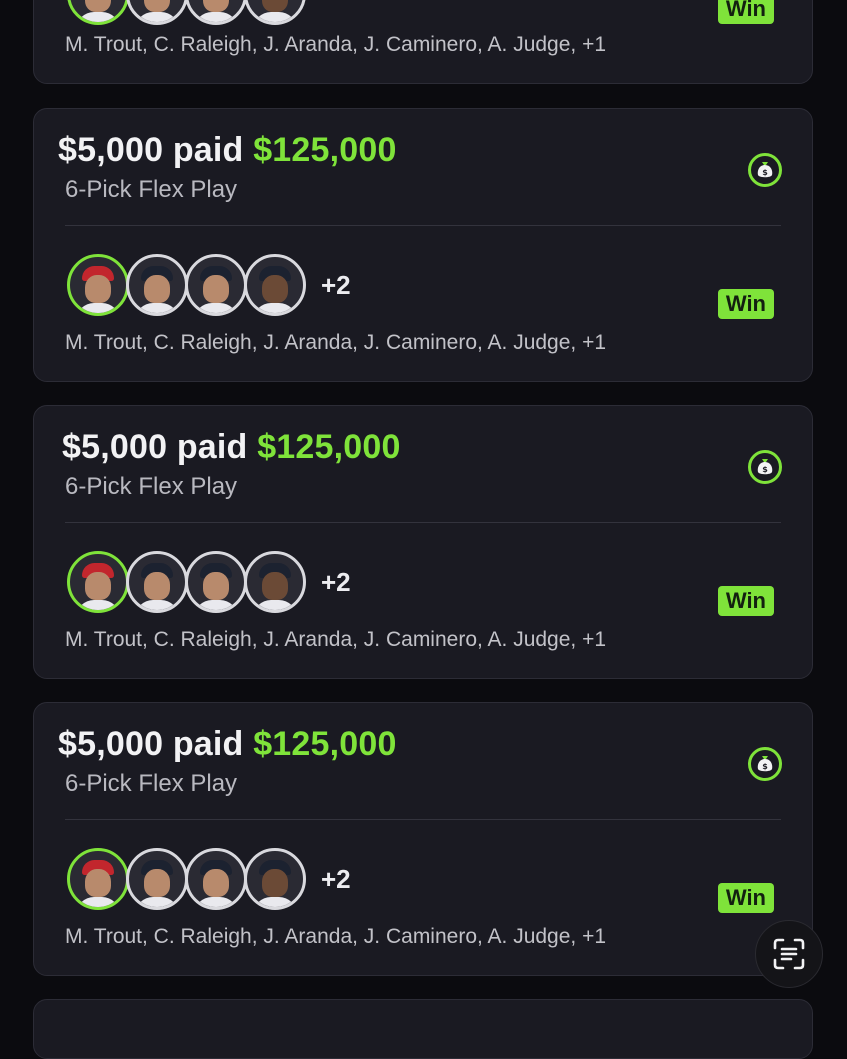 This screenshot has height=1059, width=847. I want to click on text-scan-button, so click(789, 954).